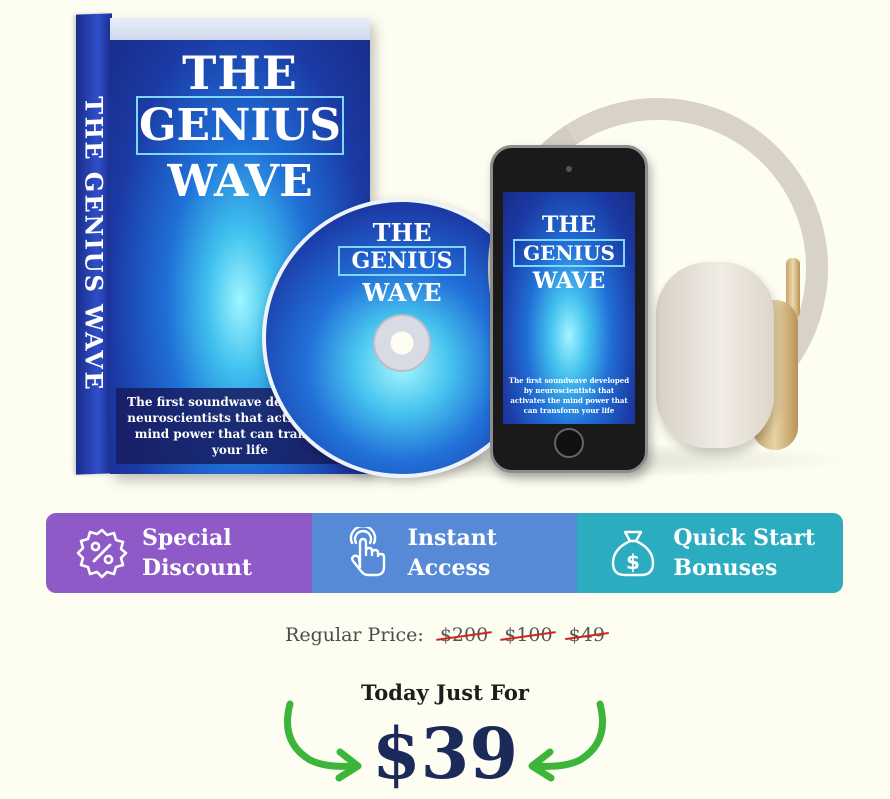 The height and width of the screenshot is (799, 890). What do you see at coordinates (367, 552) in the screenshot?
I see `tap-hand-icon` at bounding box center [367, 552].